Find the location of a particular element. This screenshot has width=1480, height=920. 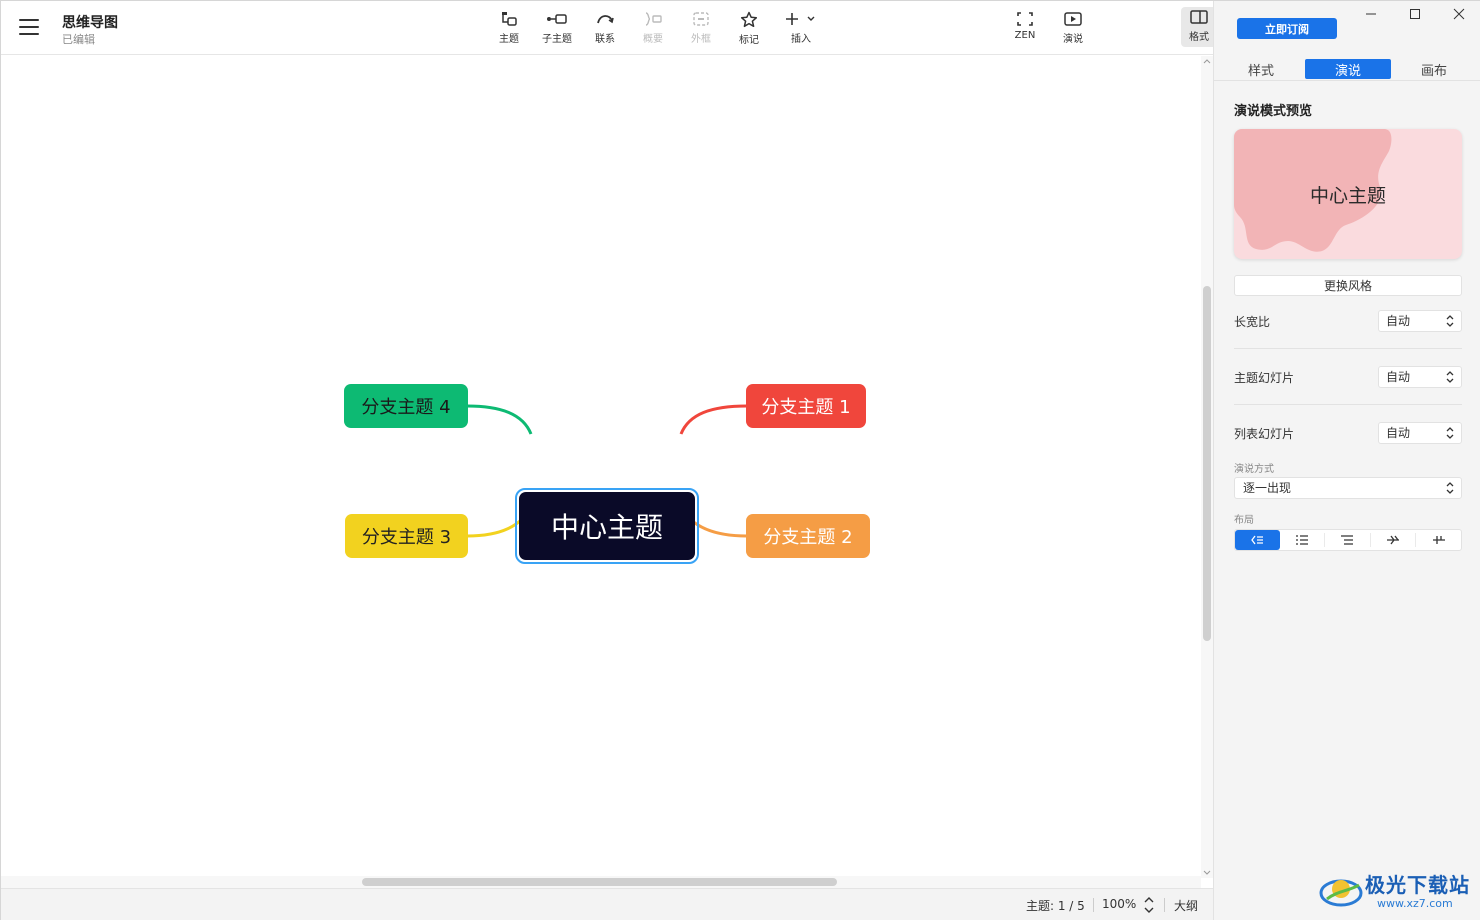

presentation-mode-select: 逐一出现 is located at coordinates (1348, 488).